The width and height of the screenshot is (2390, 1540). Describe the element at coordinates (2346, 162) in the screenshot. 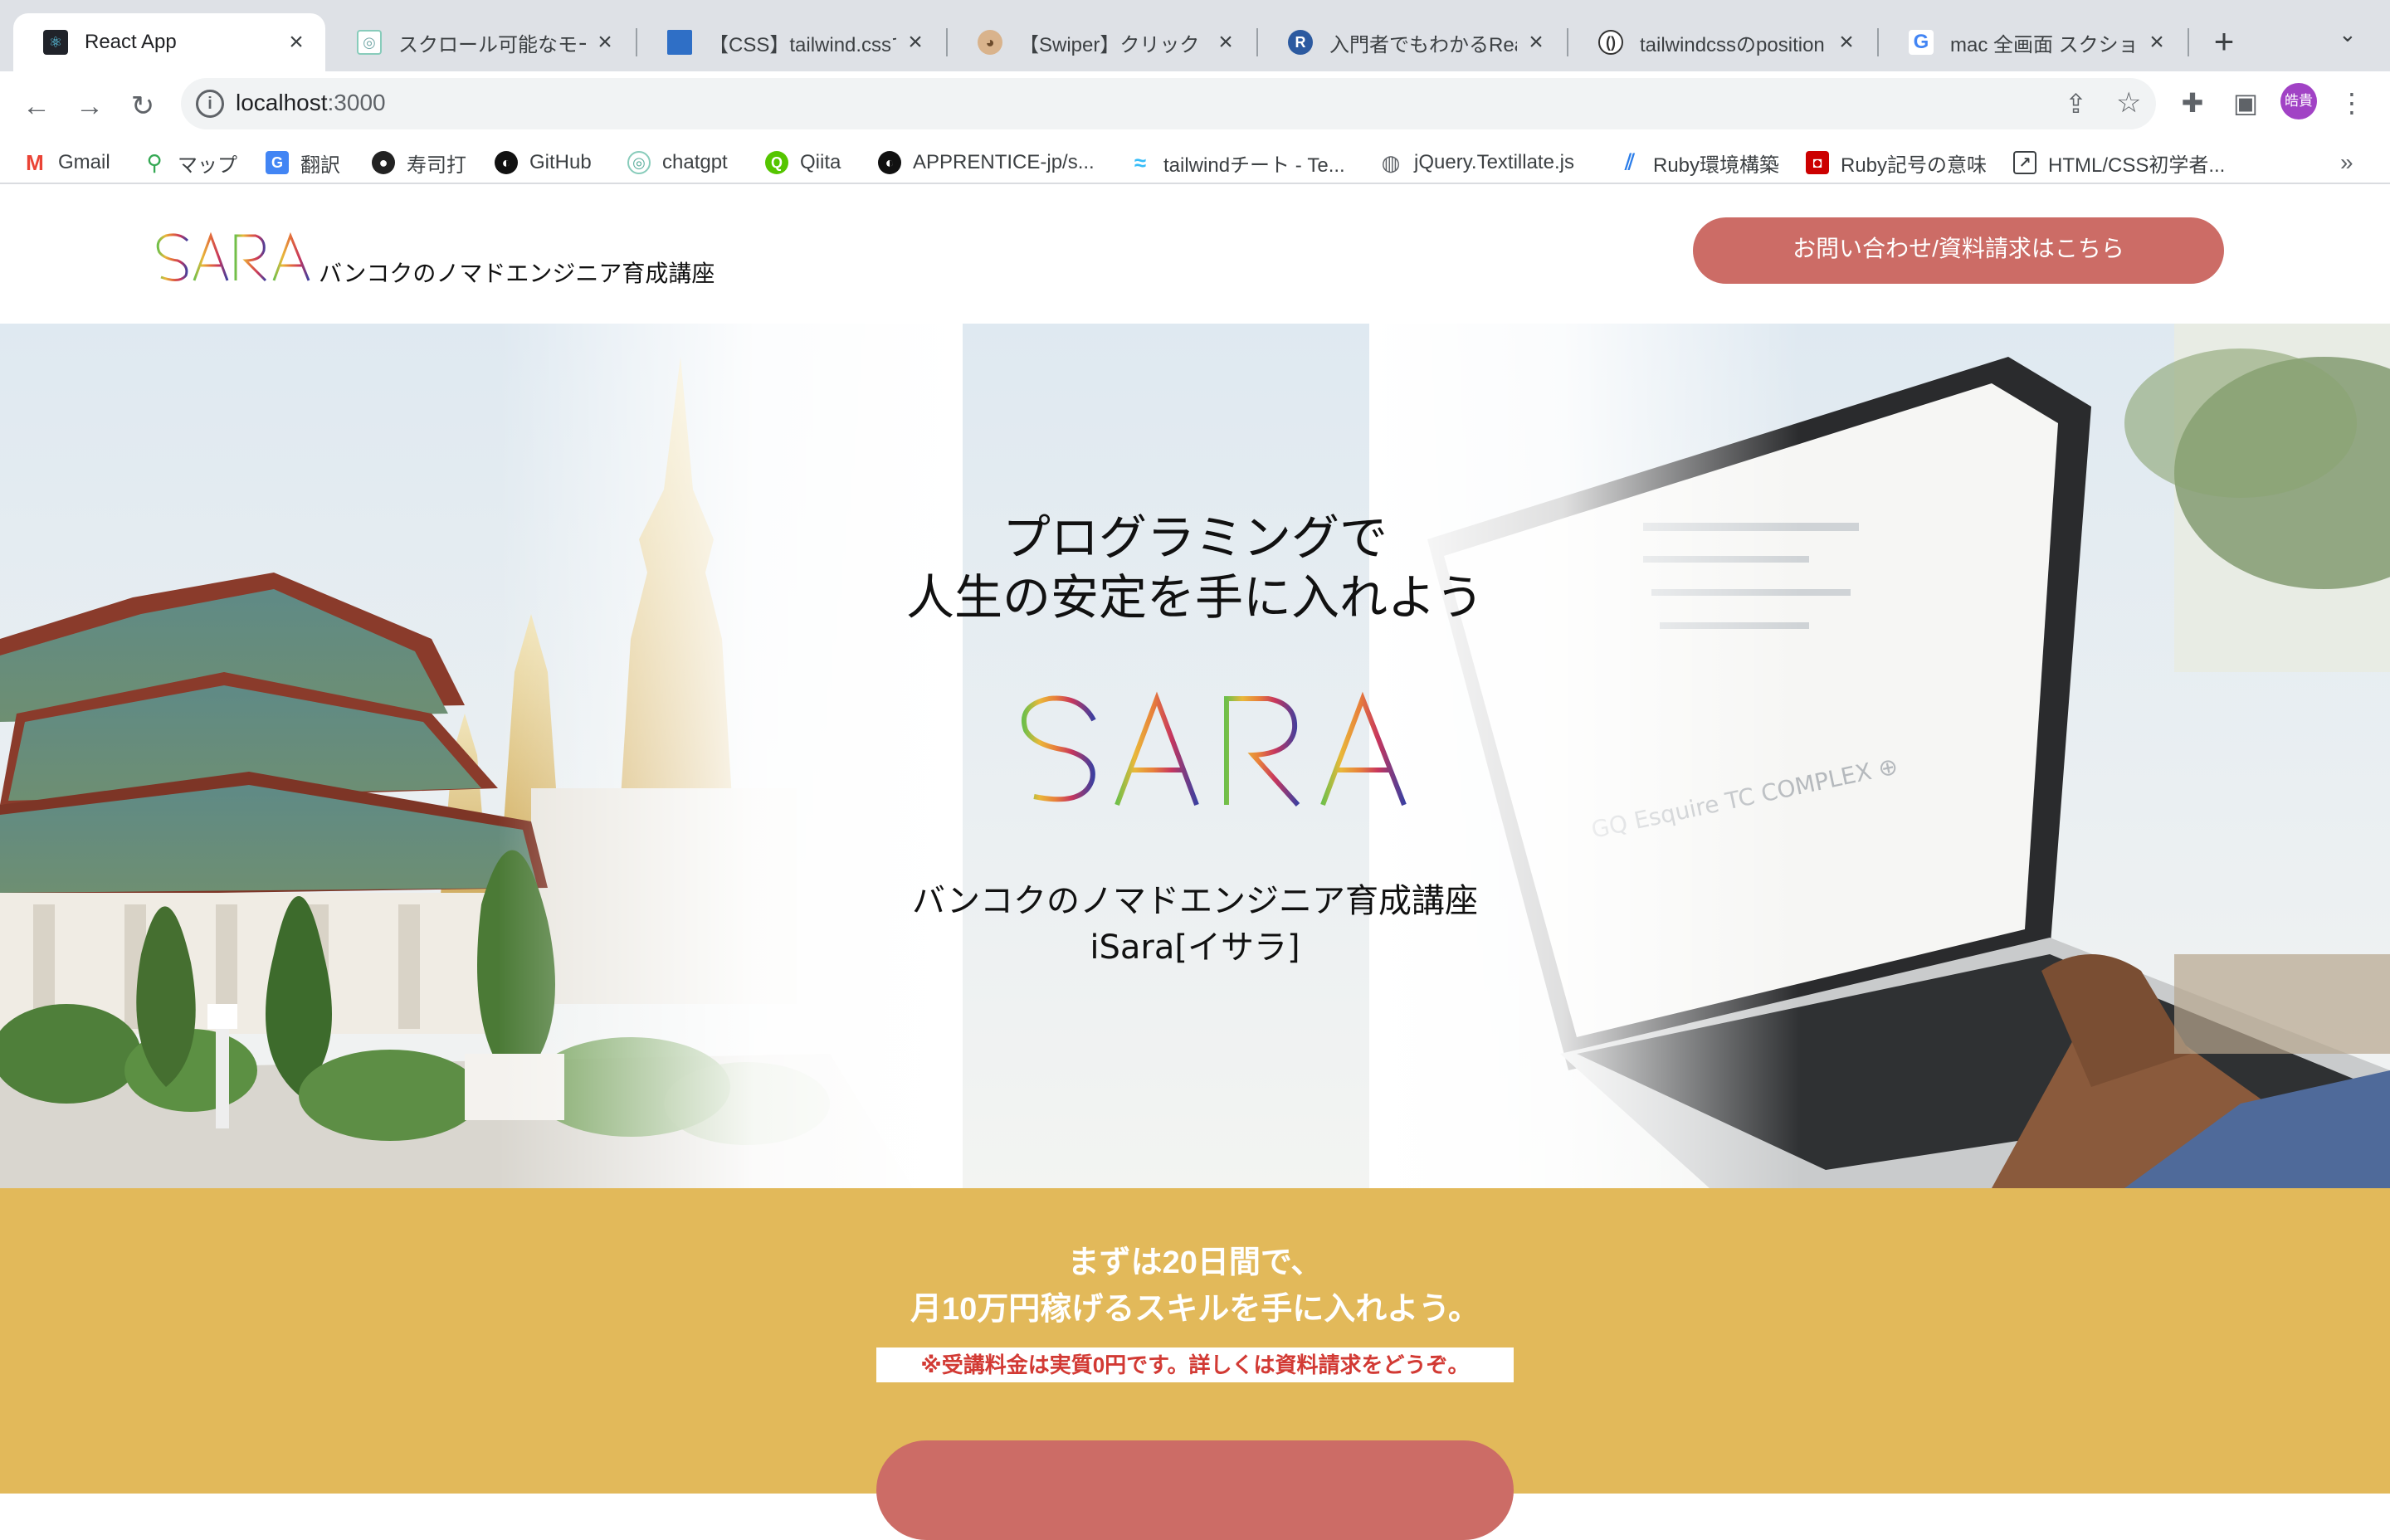

I see `bookmarks-more-chevron-icon: »` at that location.